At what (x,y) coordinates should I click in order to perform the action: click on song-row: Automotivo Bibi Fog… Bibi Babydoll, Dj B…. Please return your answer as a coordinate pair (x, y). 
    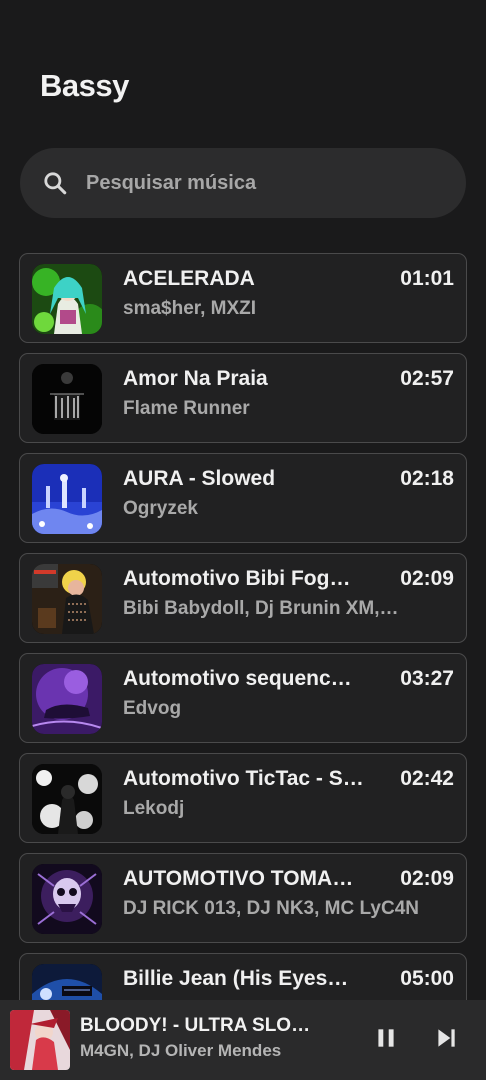
    Looking at the image, I should click on (243, 598).